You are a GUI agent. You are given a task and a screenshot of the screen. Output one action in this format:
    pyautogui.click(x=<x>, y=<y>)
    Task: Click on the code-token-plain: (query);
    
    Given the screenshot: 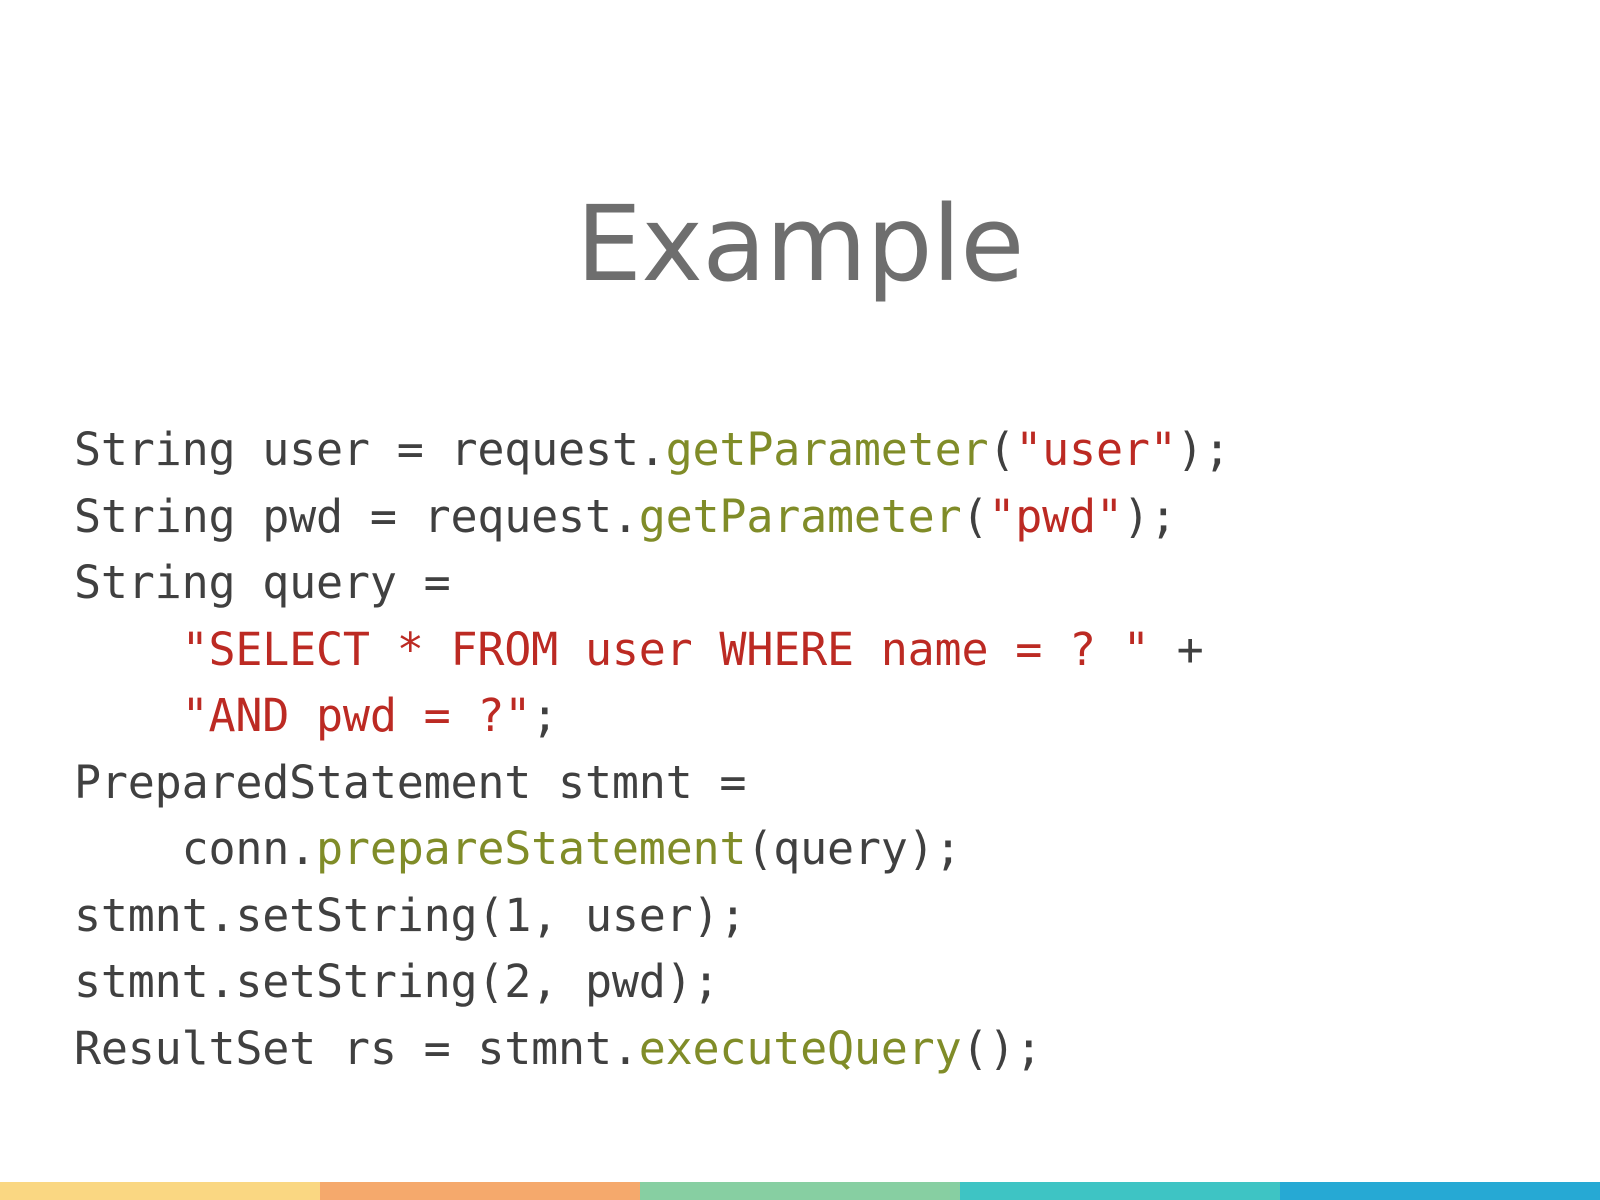 What is the action you would take?
    pyautogui.click(x=854, y=848)
    